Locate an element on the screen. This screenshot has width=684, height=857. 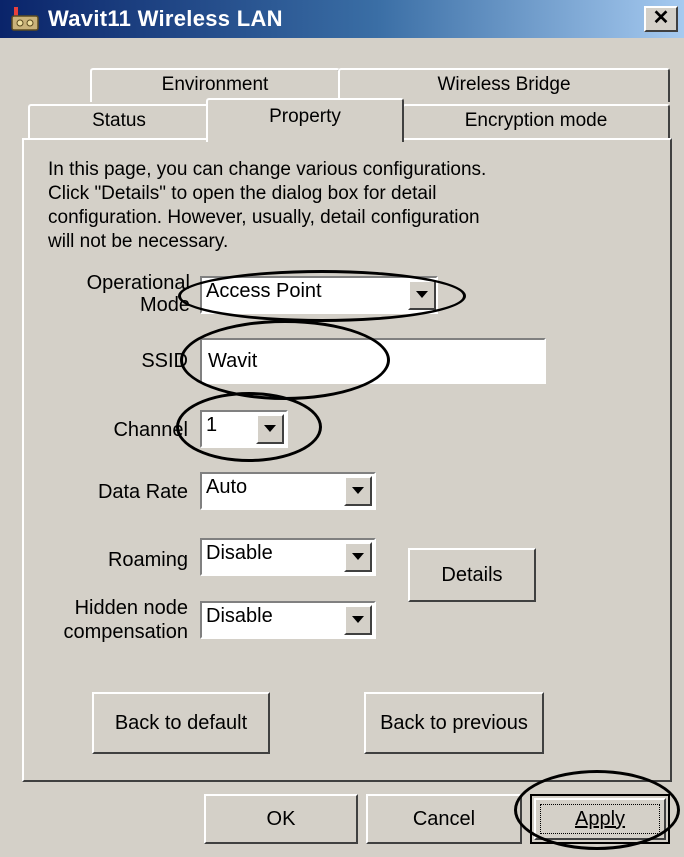
tab-label: Encryption mode is located at coordinates (536, 120).